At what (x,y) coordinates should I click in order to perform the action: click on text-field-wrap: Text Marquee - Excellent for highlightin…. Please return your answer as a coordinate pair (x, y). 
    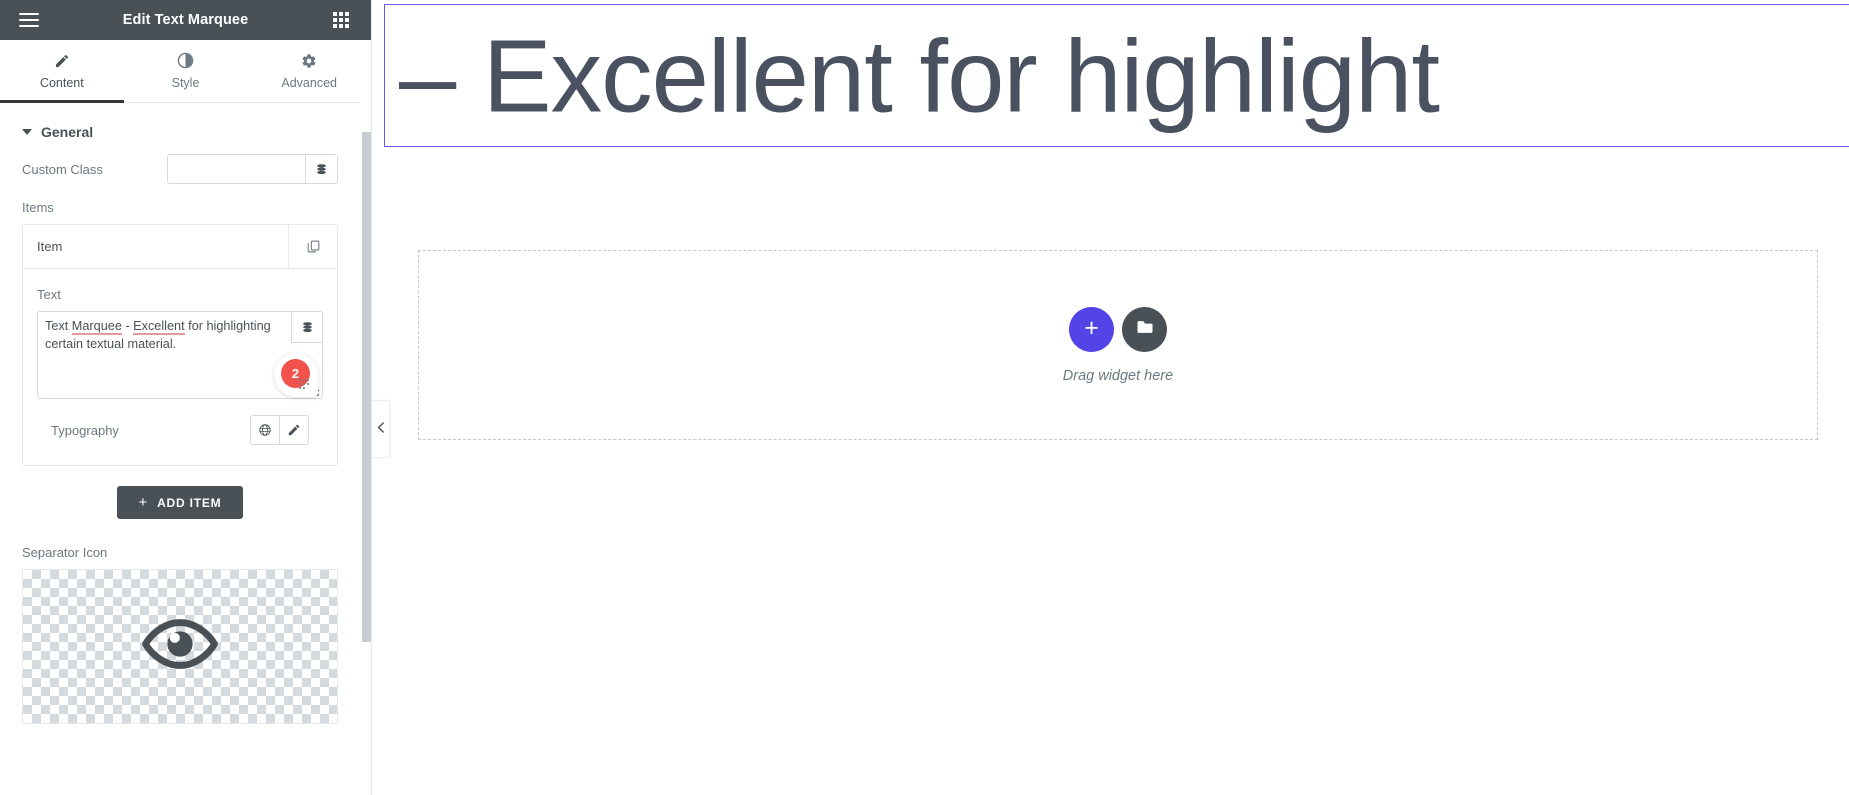
    Looking at the image, I should click on (180, 355).